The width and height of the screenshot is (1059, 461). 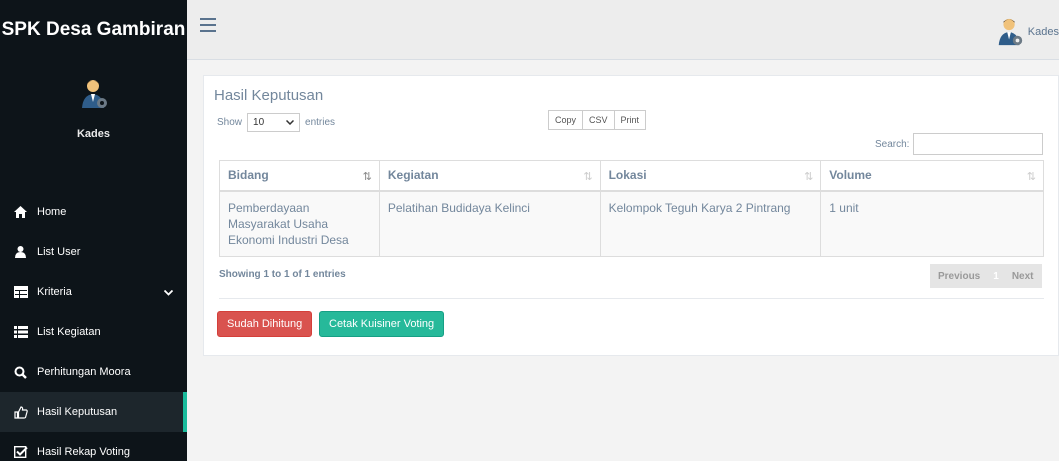 I want to click on sidebar-item-label: List User, so click(x=59, y=252).